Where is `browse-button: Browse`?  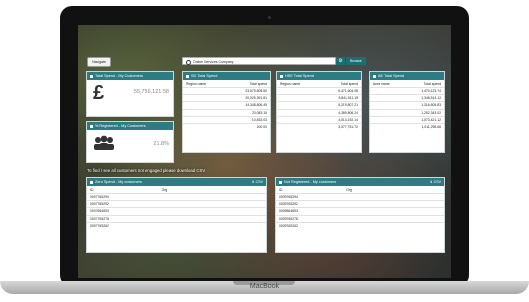 browse-button: Browse is located at coordinates (356, 61).